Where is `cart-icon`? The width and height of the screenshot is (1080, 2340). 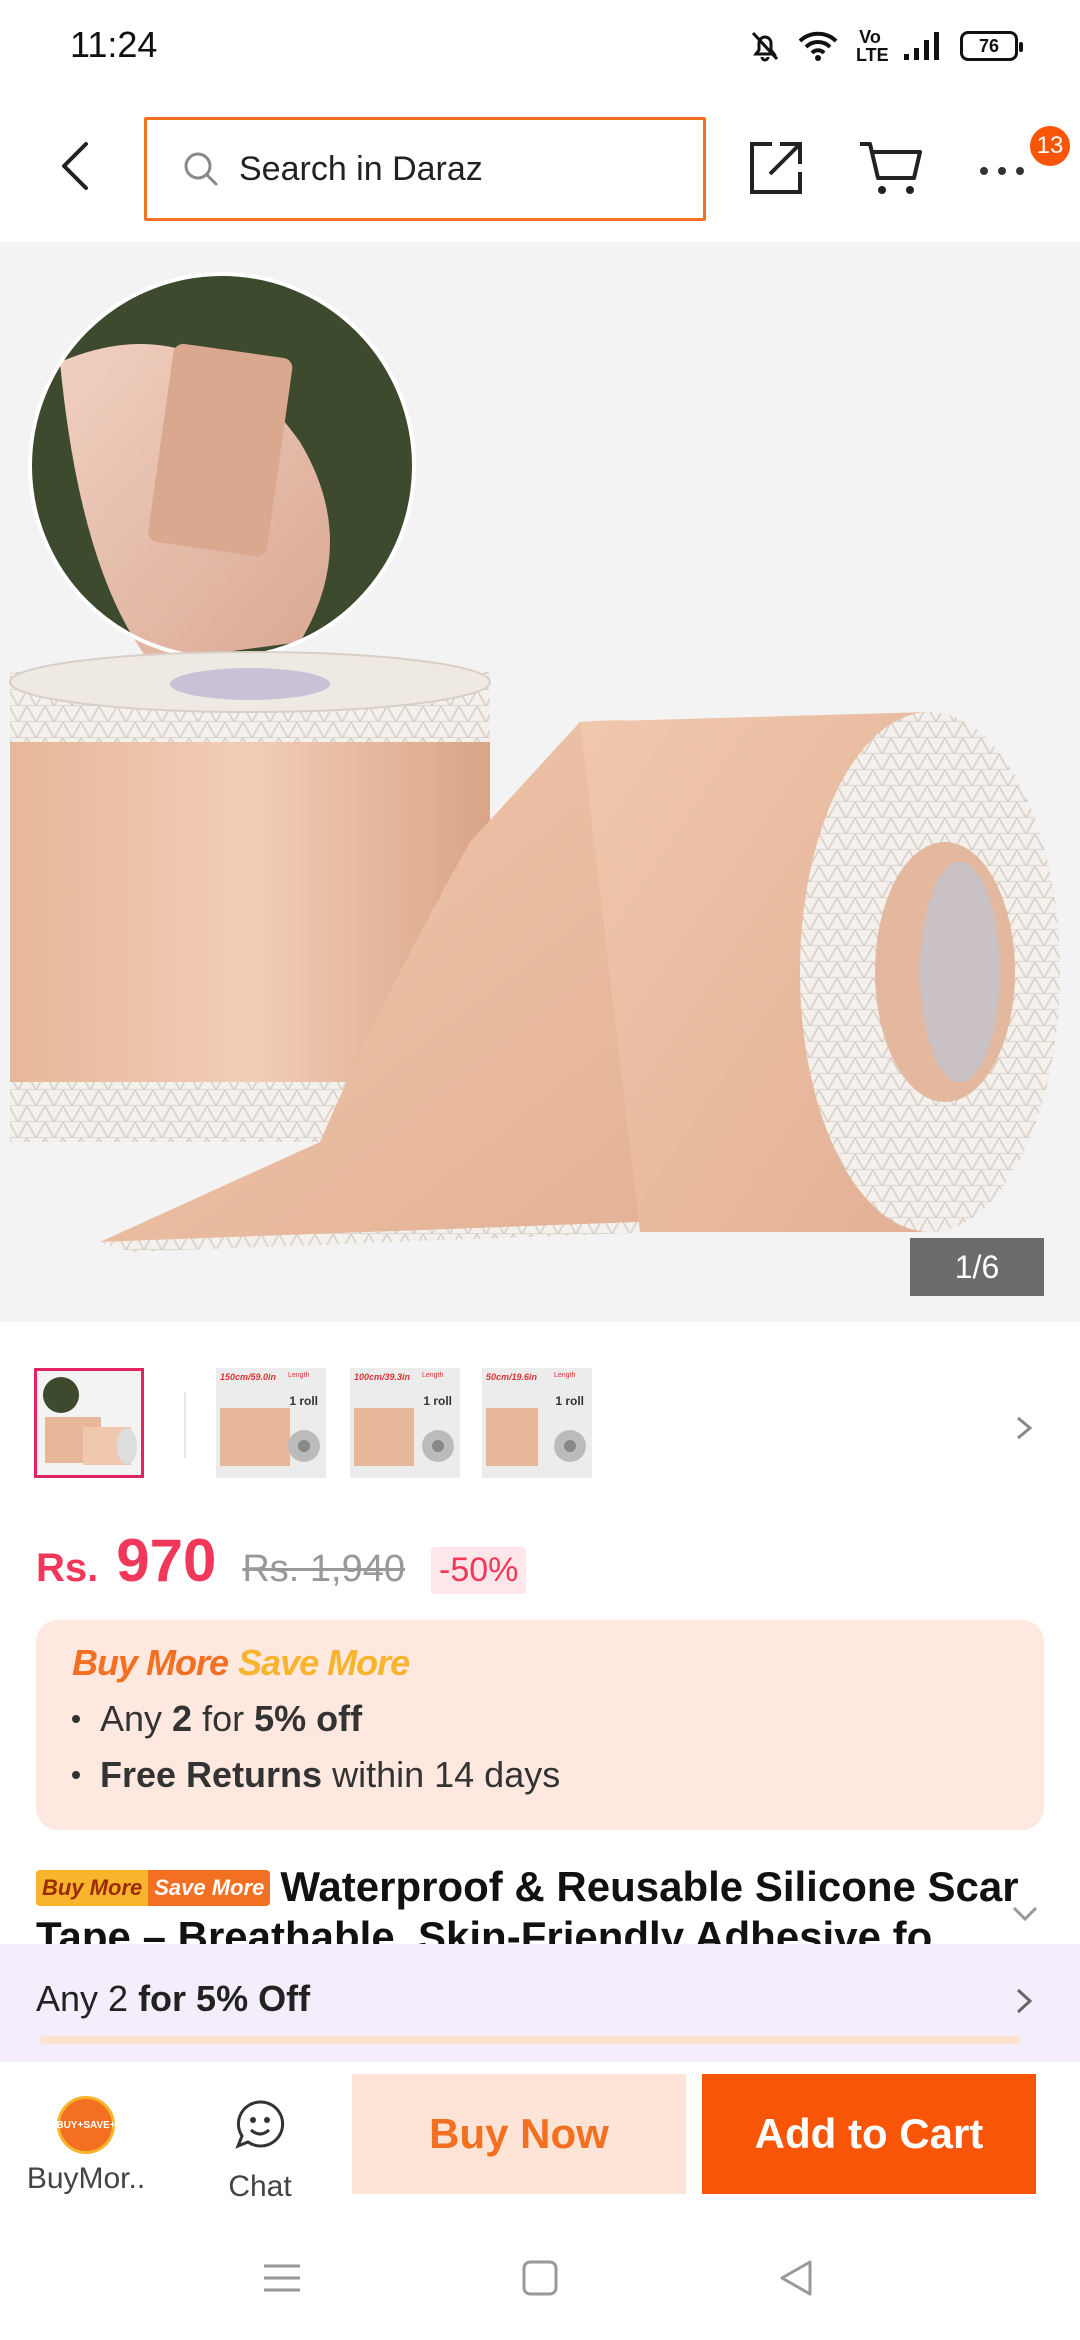 cart-icon is located at coordinates (891, 168).